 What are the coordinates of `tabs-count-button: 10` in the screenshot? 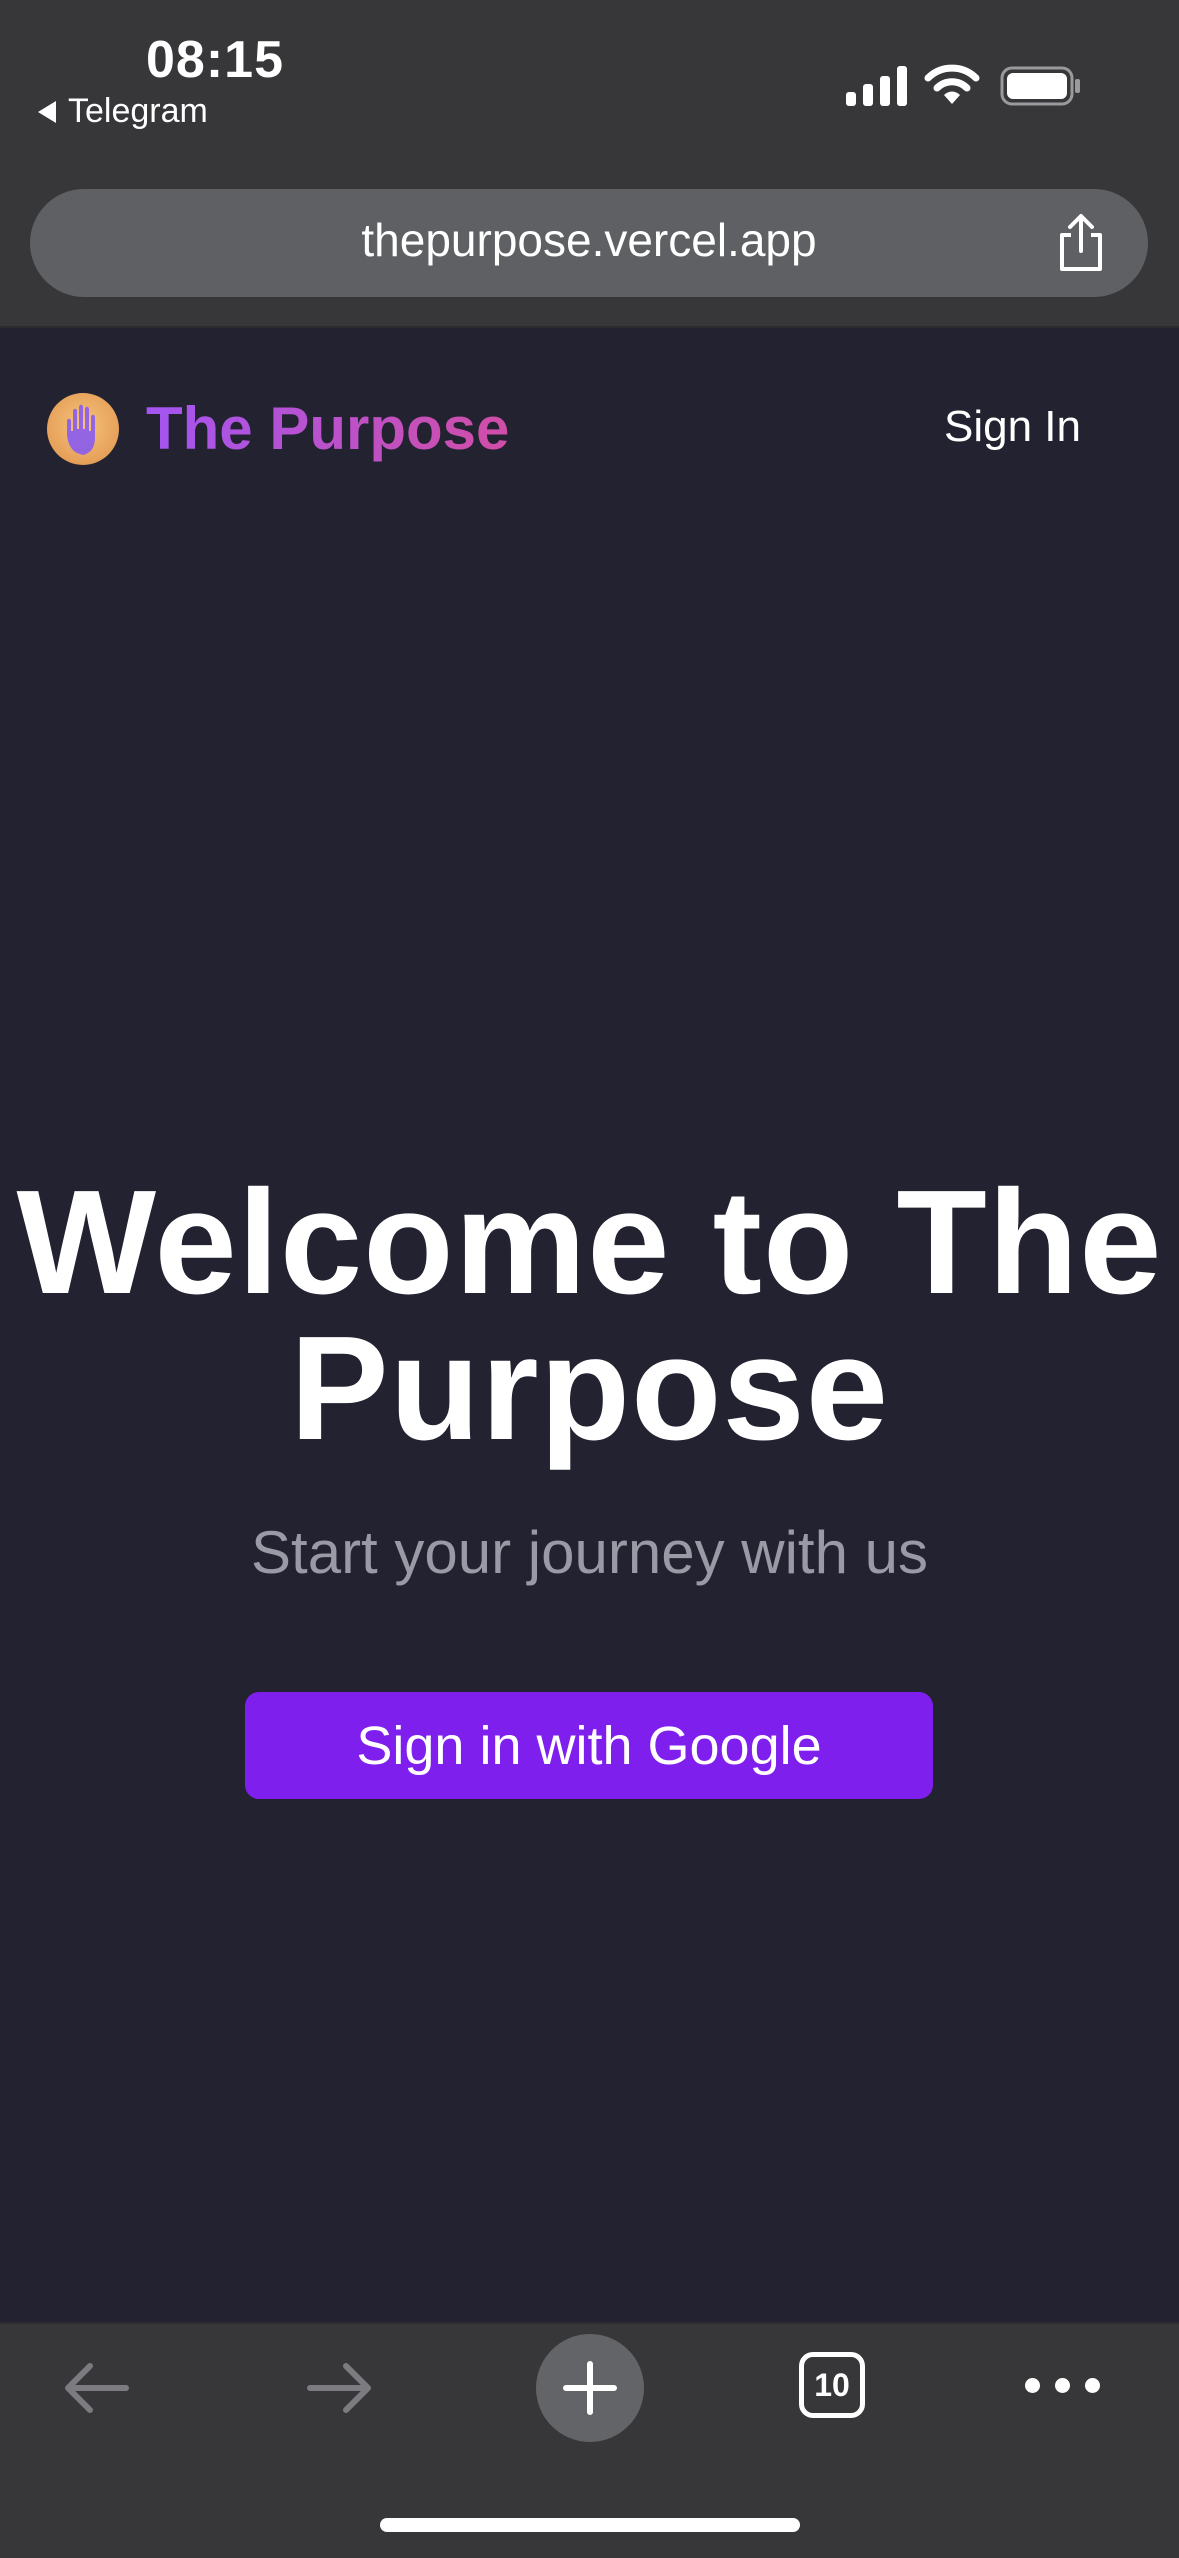 It's located at (832, 2385).